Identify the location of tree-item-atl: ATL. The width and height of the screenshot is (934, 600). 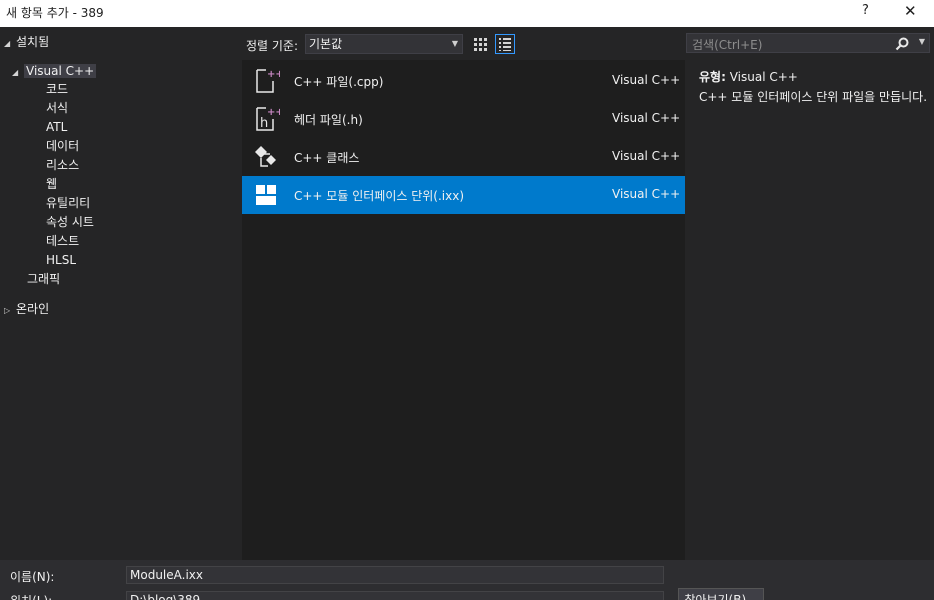
(56, 127).